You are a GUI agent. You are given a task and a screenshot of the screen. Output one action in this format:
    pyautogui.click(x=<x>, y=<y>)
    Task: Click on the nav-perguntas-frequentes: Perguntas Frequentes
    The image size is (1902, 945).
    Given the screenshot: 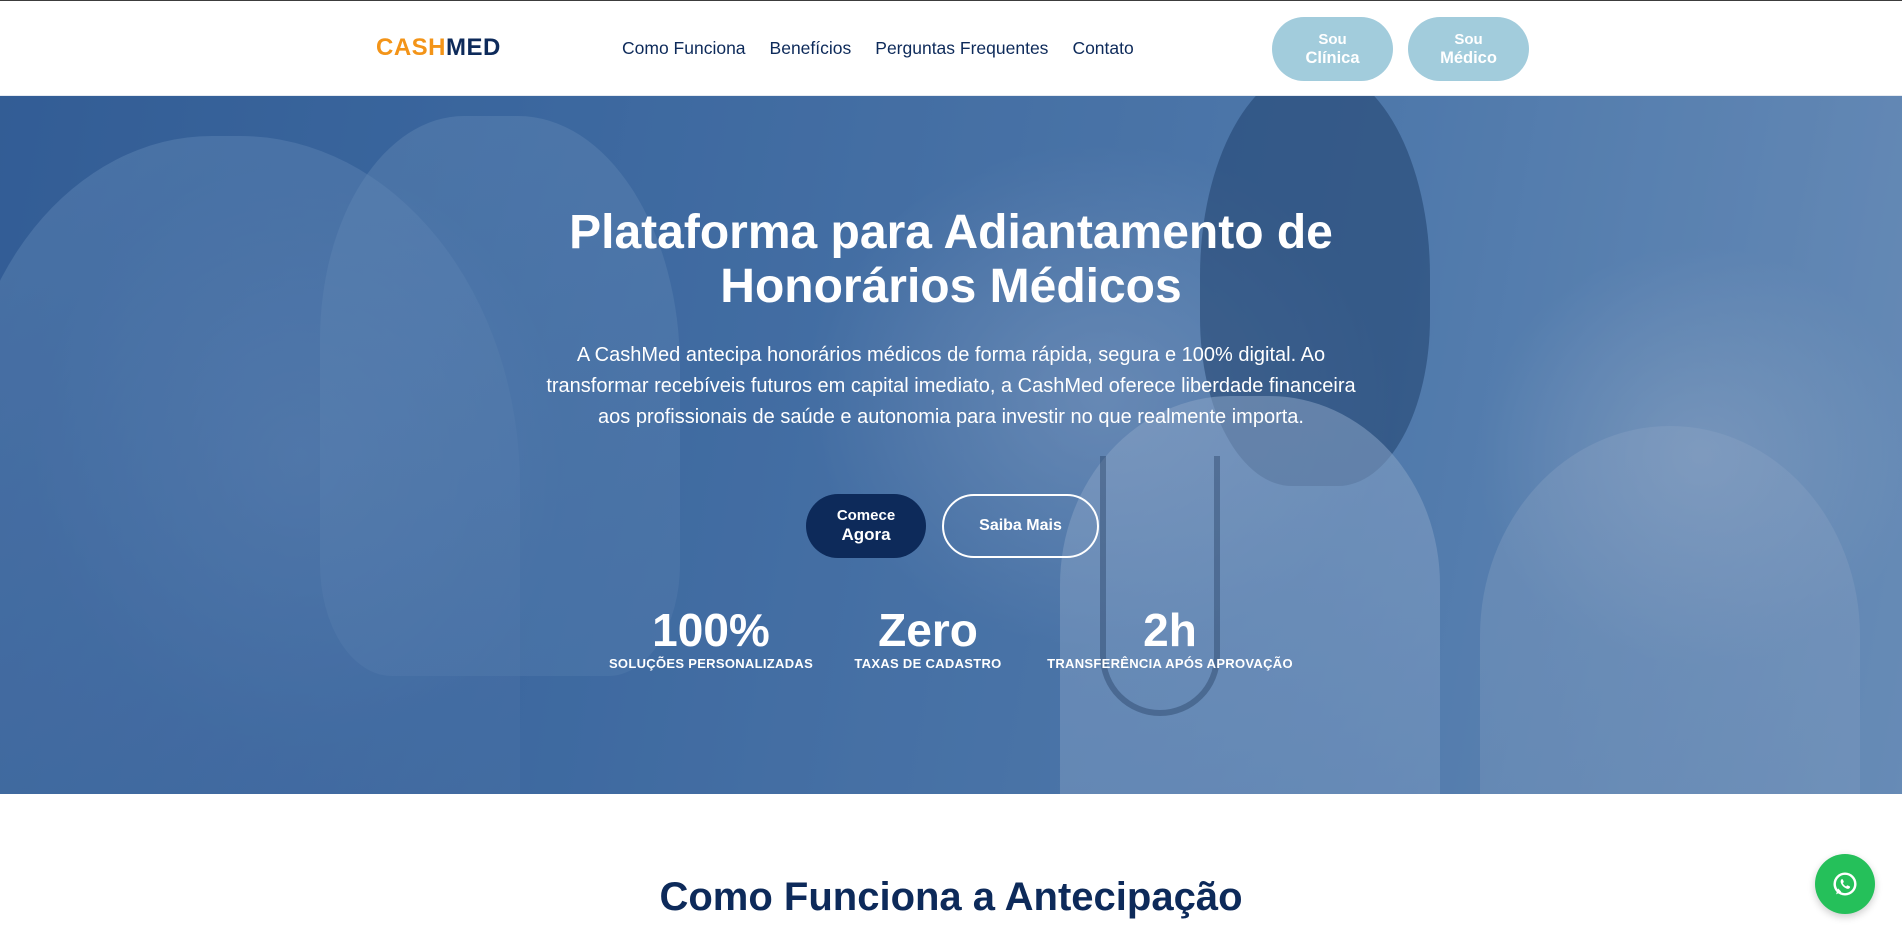 What is the action you would take?
    pyautogui.click(x=961, y=48)
    